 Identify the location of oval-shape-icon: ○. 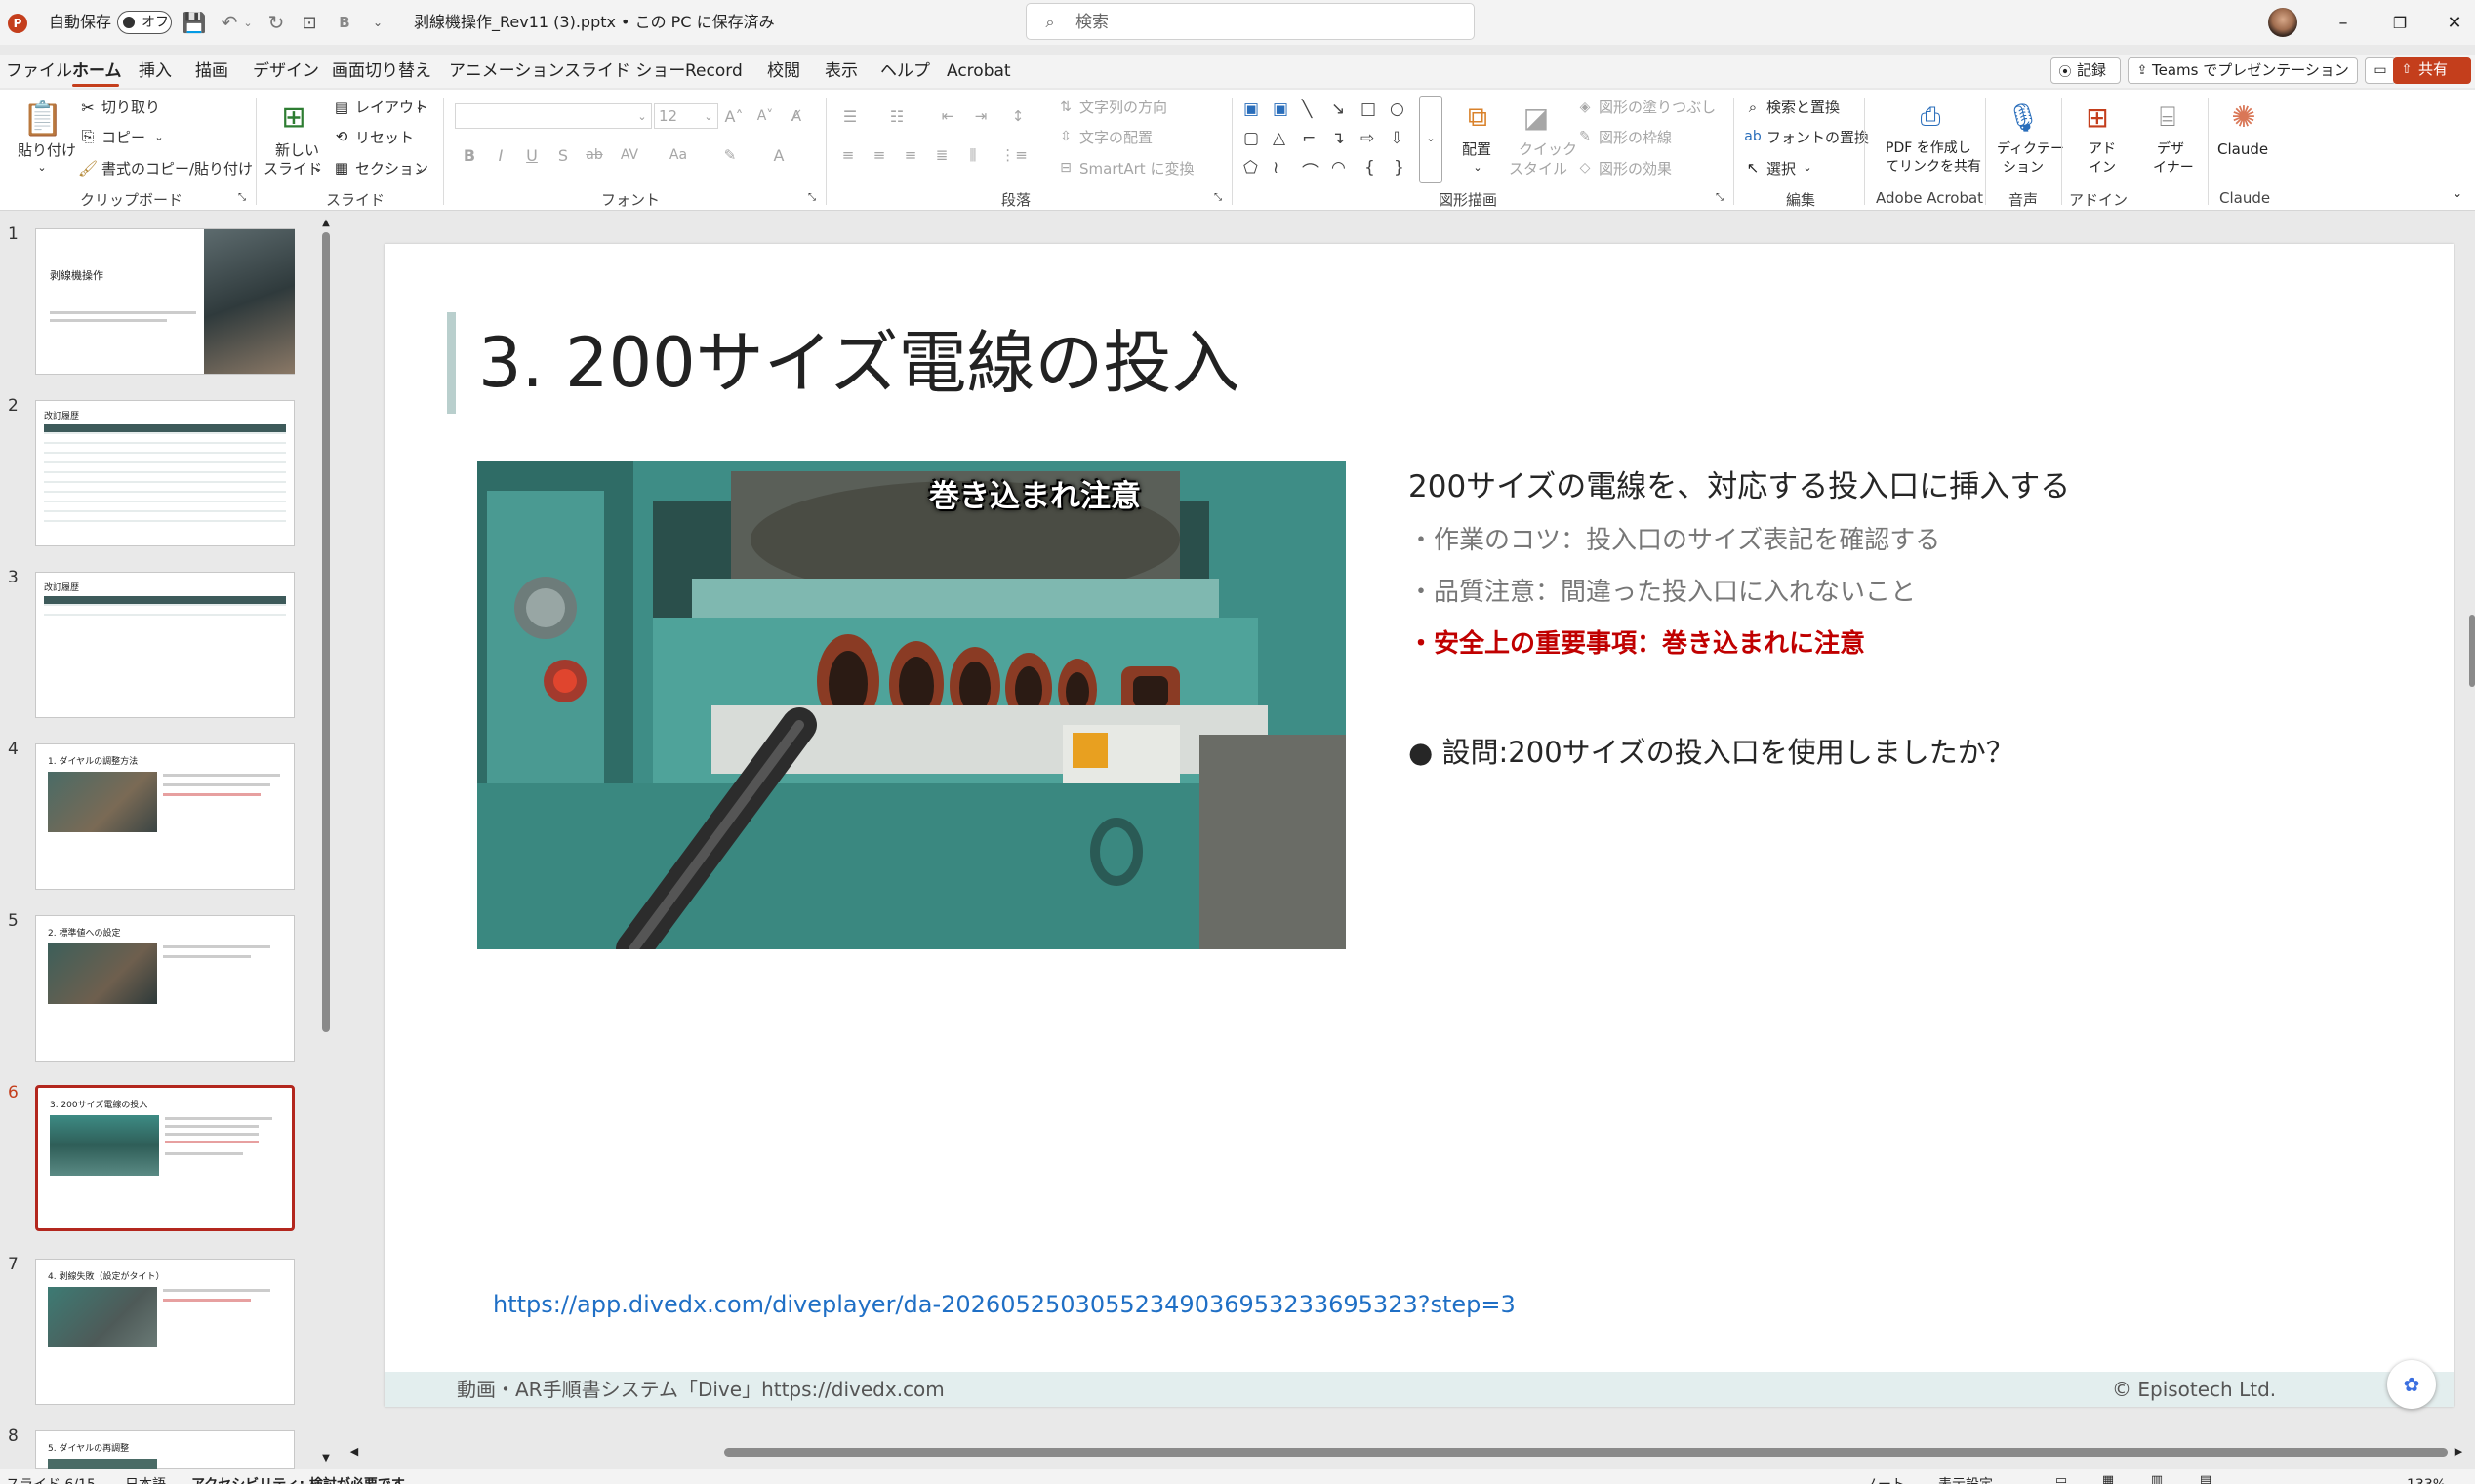
(1397, 109).